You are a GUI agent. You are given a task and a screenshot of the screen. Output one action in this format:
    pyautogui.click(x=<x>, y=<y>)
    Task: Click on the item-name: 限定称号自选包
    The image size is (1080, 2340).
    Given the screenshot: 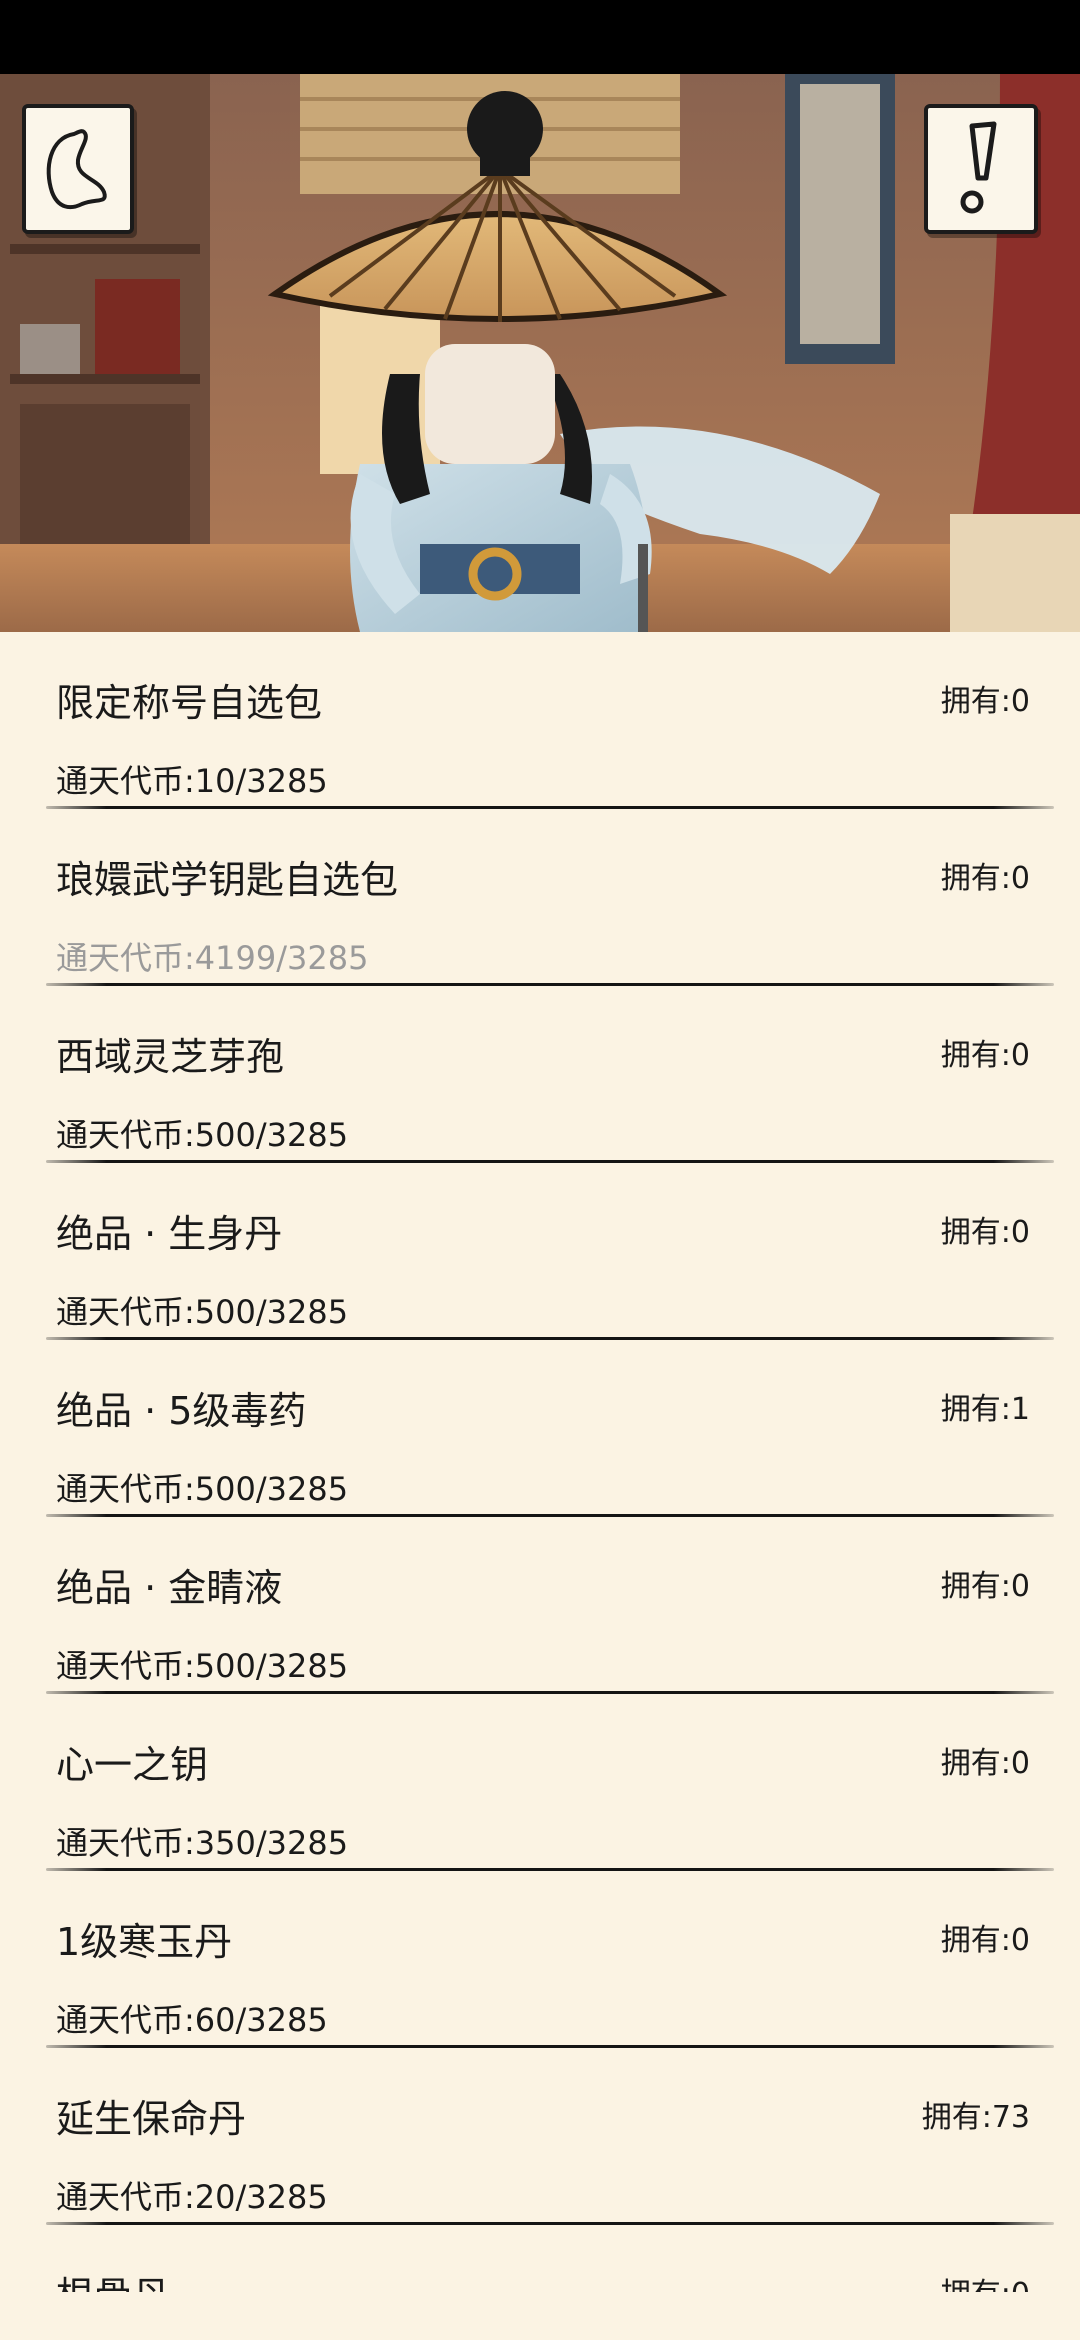 What is the action you would take?
    pyautogui.click(x=189, y=703)
    